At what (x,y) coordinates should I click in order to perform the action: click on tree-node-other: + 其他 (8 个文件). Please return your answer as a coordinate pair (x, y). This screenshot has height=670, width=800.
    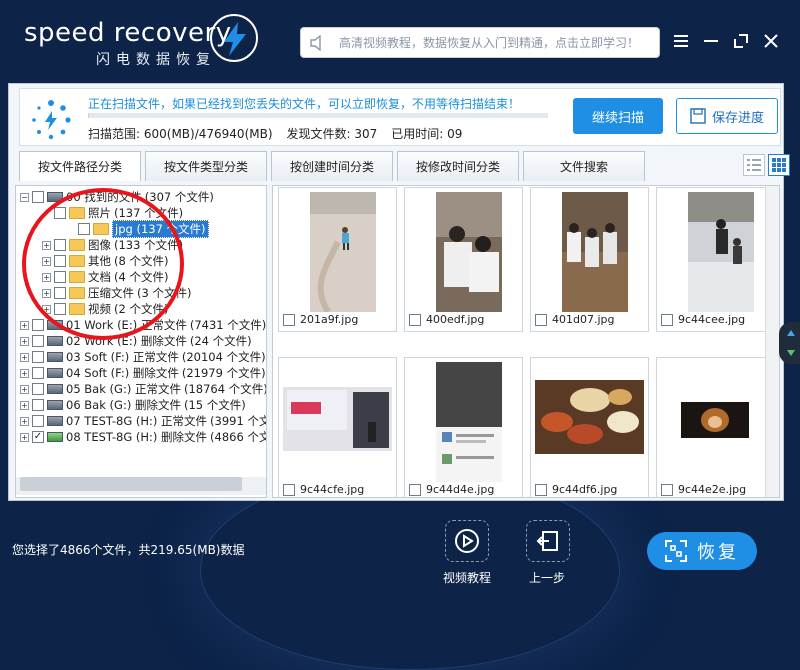
    Looking at the image, I should click on (105, 261).